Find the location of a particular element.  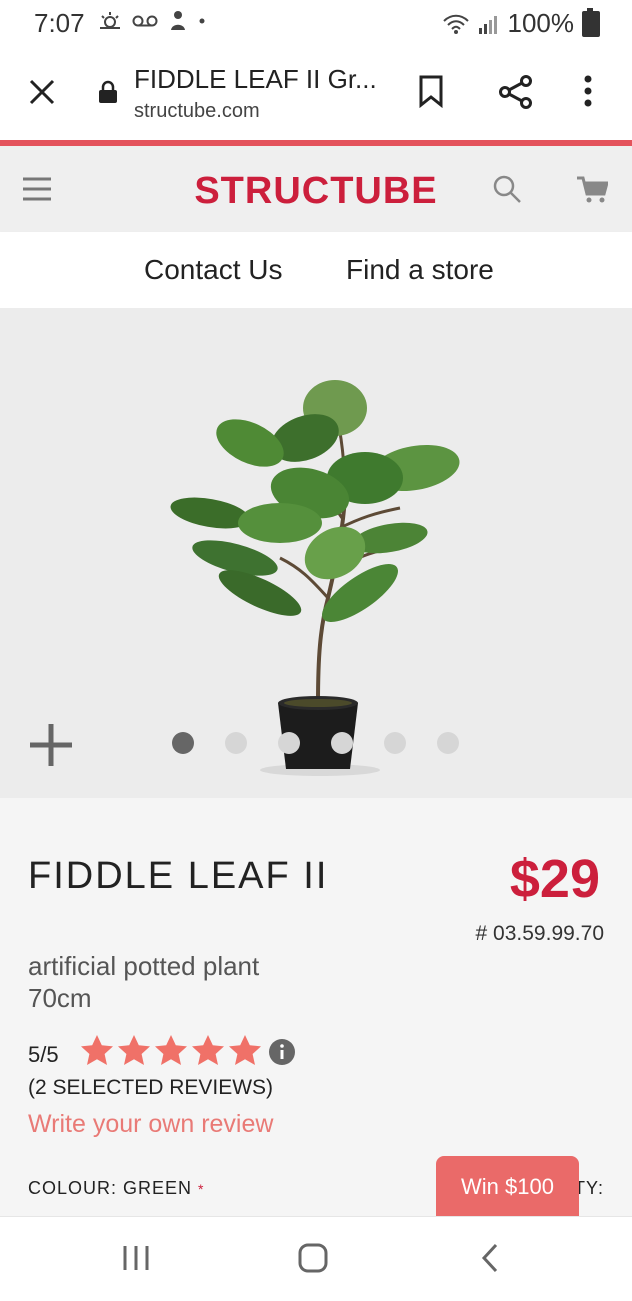

battery-icon is located at coordinates (591, 22).